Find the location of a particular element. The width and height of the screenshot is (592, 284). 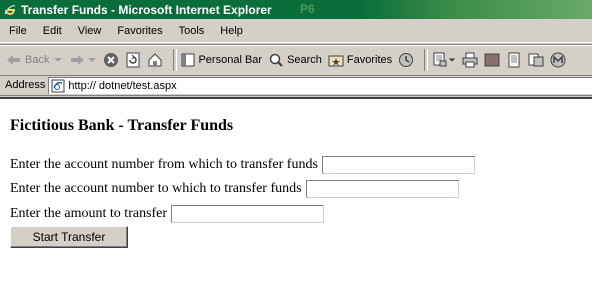

menu-favorites: Favorites is located at coordinates (139, 31).